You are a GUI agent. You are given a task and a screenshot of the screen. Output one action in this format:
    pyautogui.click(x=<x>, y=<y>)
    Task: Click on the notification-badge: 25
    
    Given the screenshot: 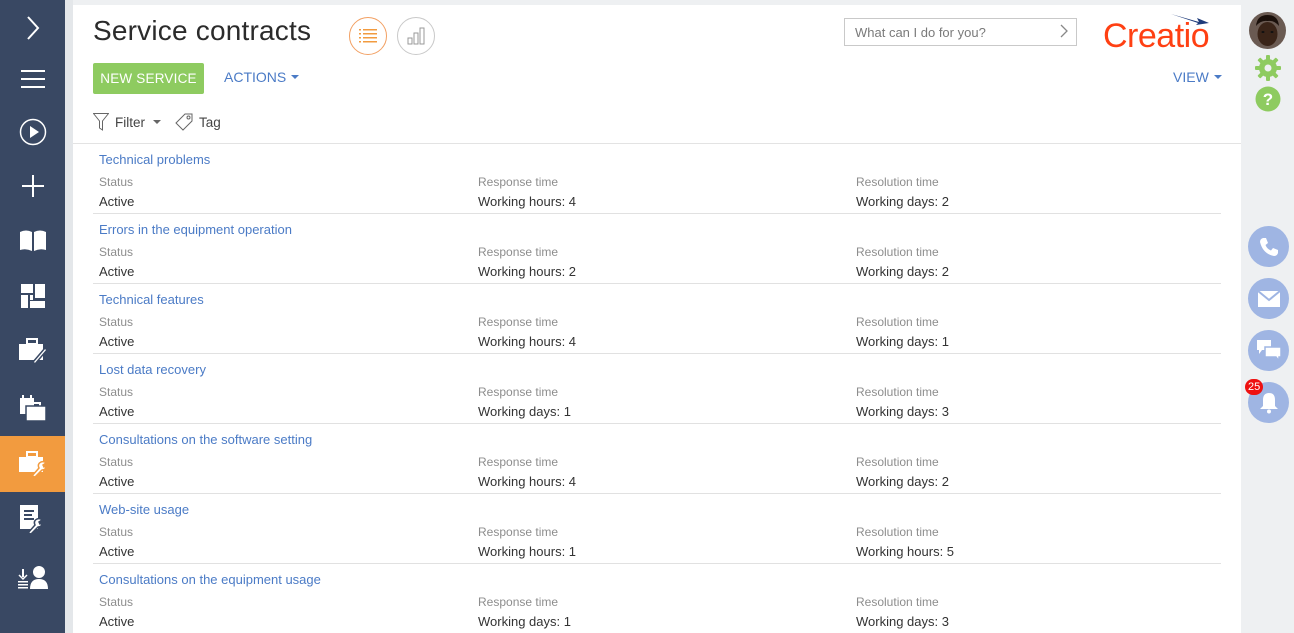 What is the action you would take?
    pyautogui.click(x=1254, y=387)
    